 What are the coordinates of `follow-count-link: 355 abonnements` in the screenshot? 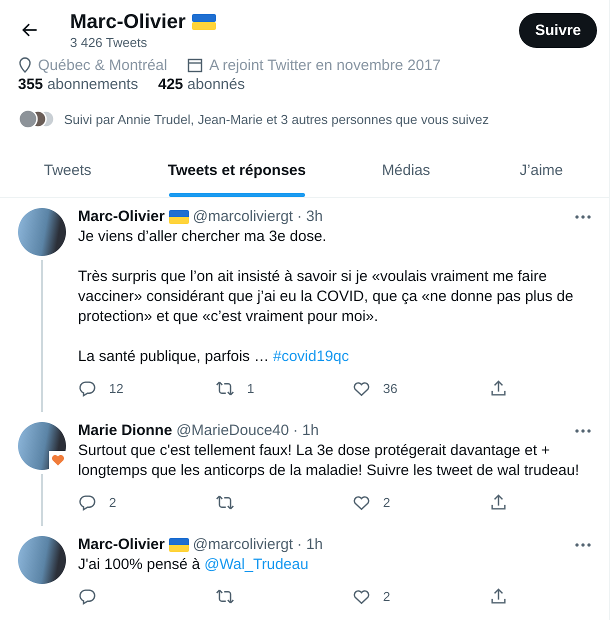 It's located at (78, 84).